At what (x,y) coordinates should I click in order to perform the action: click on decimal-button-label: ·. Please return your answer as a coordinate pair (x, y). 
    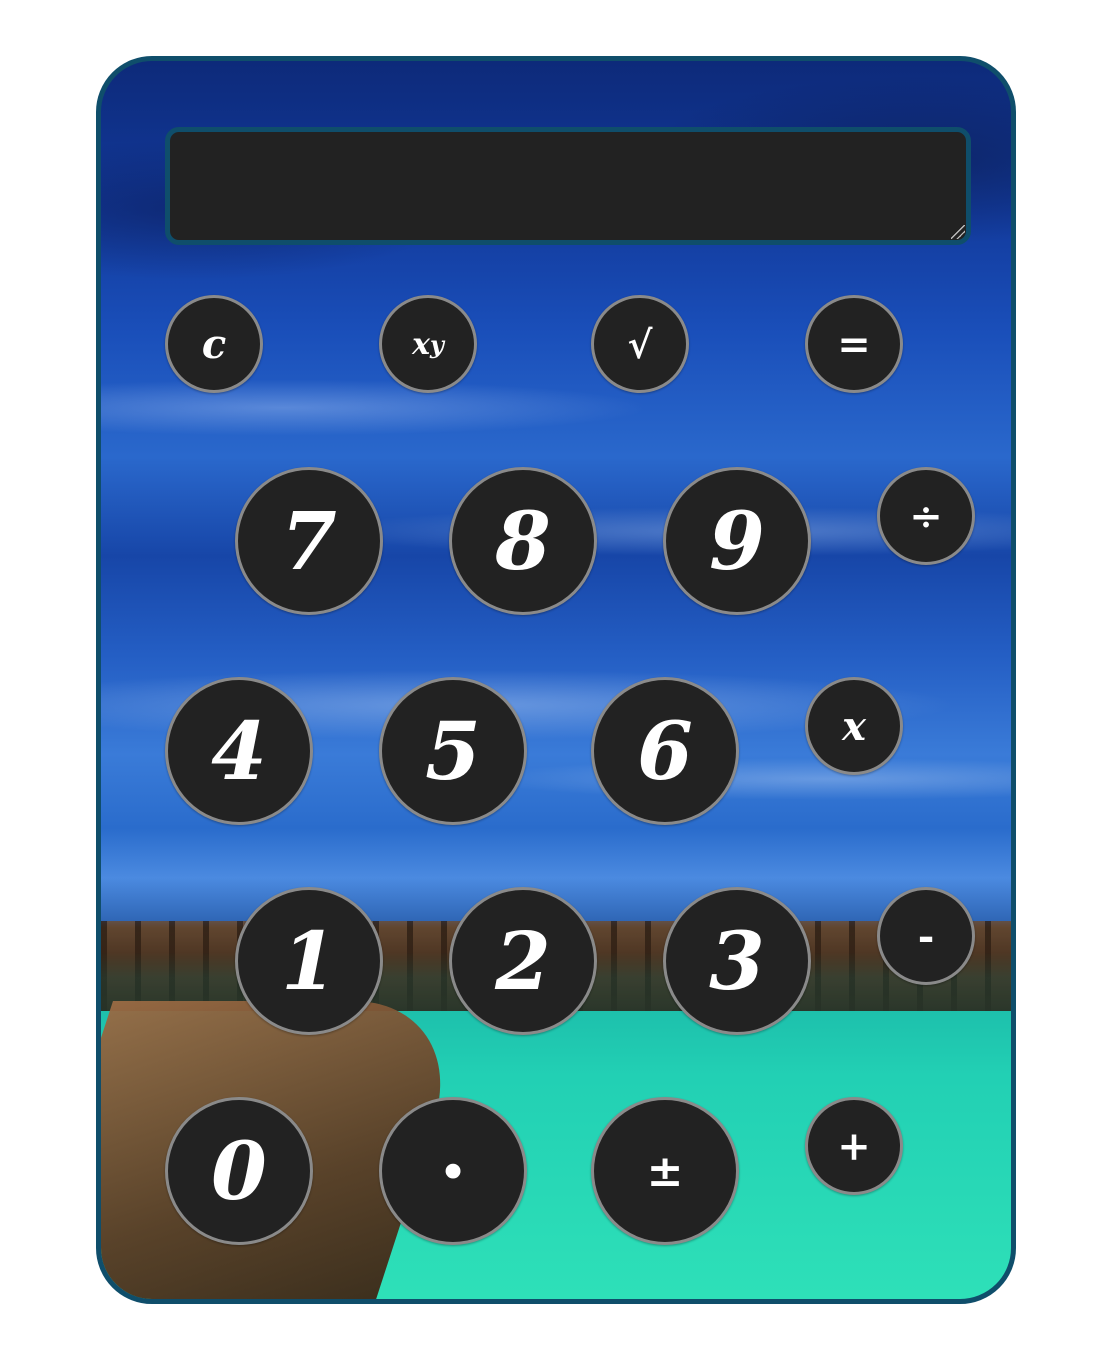
    Looking at the image, I should click on (453, 1171).